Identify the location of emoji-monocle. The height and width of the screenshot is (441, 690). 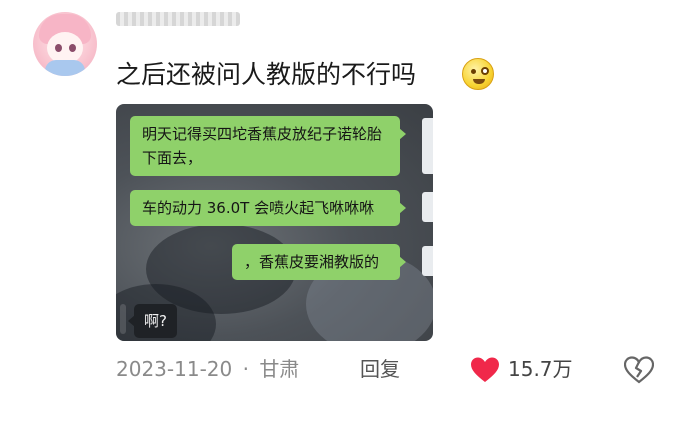
(485, 71).